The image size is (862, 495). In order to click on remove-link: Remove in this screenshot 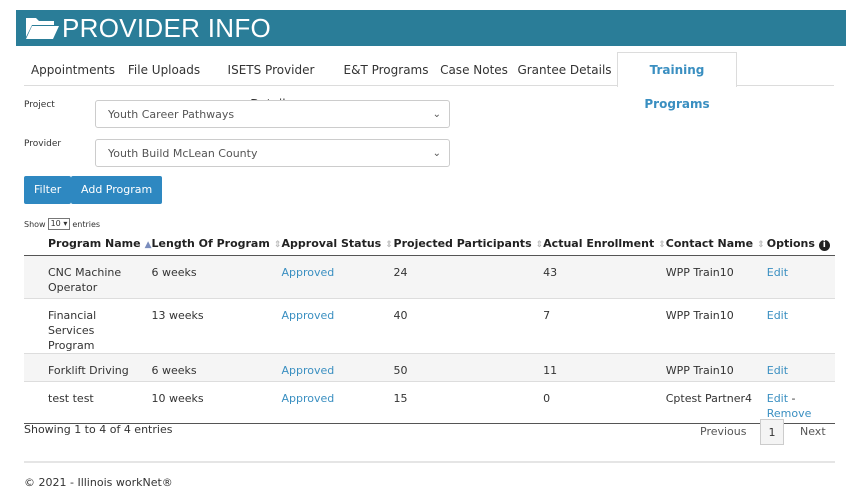, I will do `click(789, 413)`.